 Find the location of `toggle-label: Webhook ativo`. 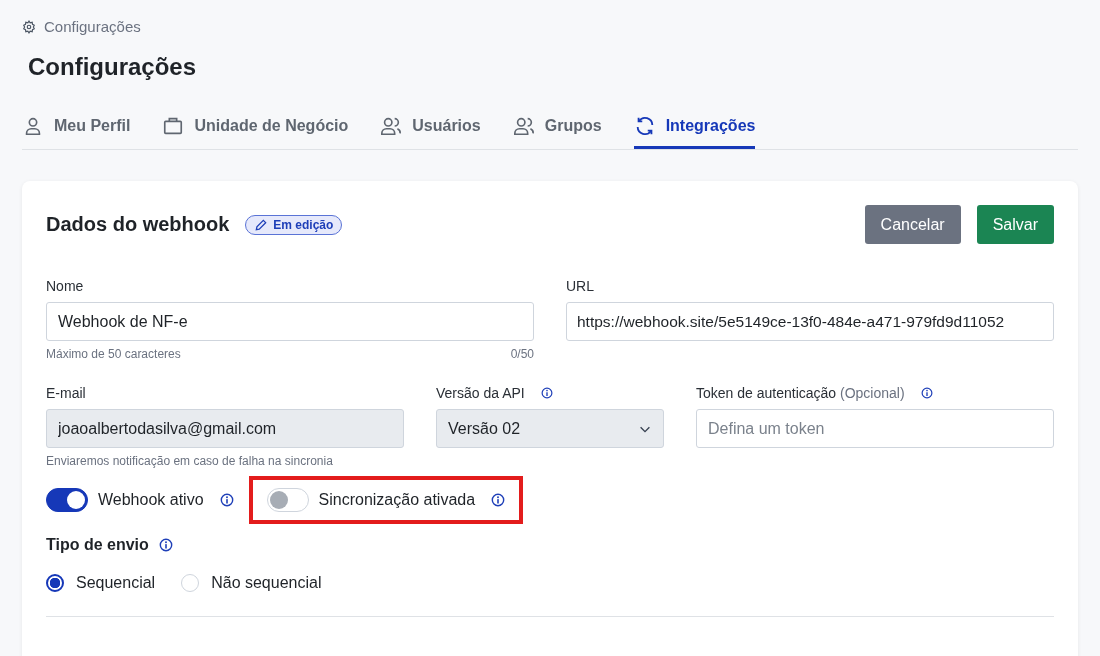

toggle-label: Webhook ativo is located at coordinates (151, 500).